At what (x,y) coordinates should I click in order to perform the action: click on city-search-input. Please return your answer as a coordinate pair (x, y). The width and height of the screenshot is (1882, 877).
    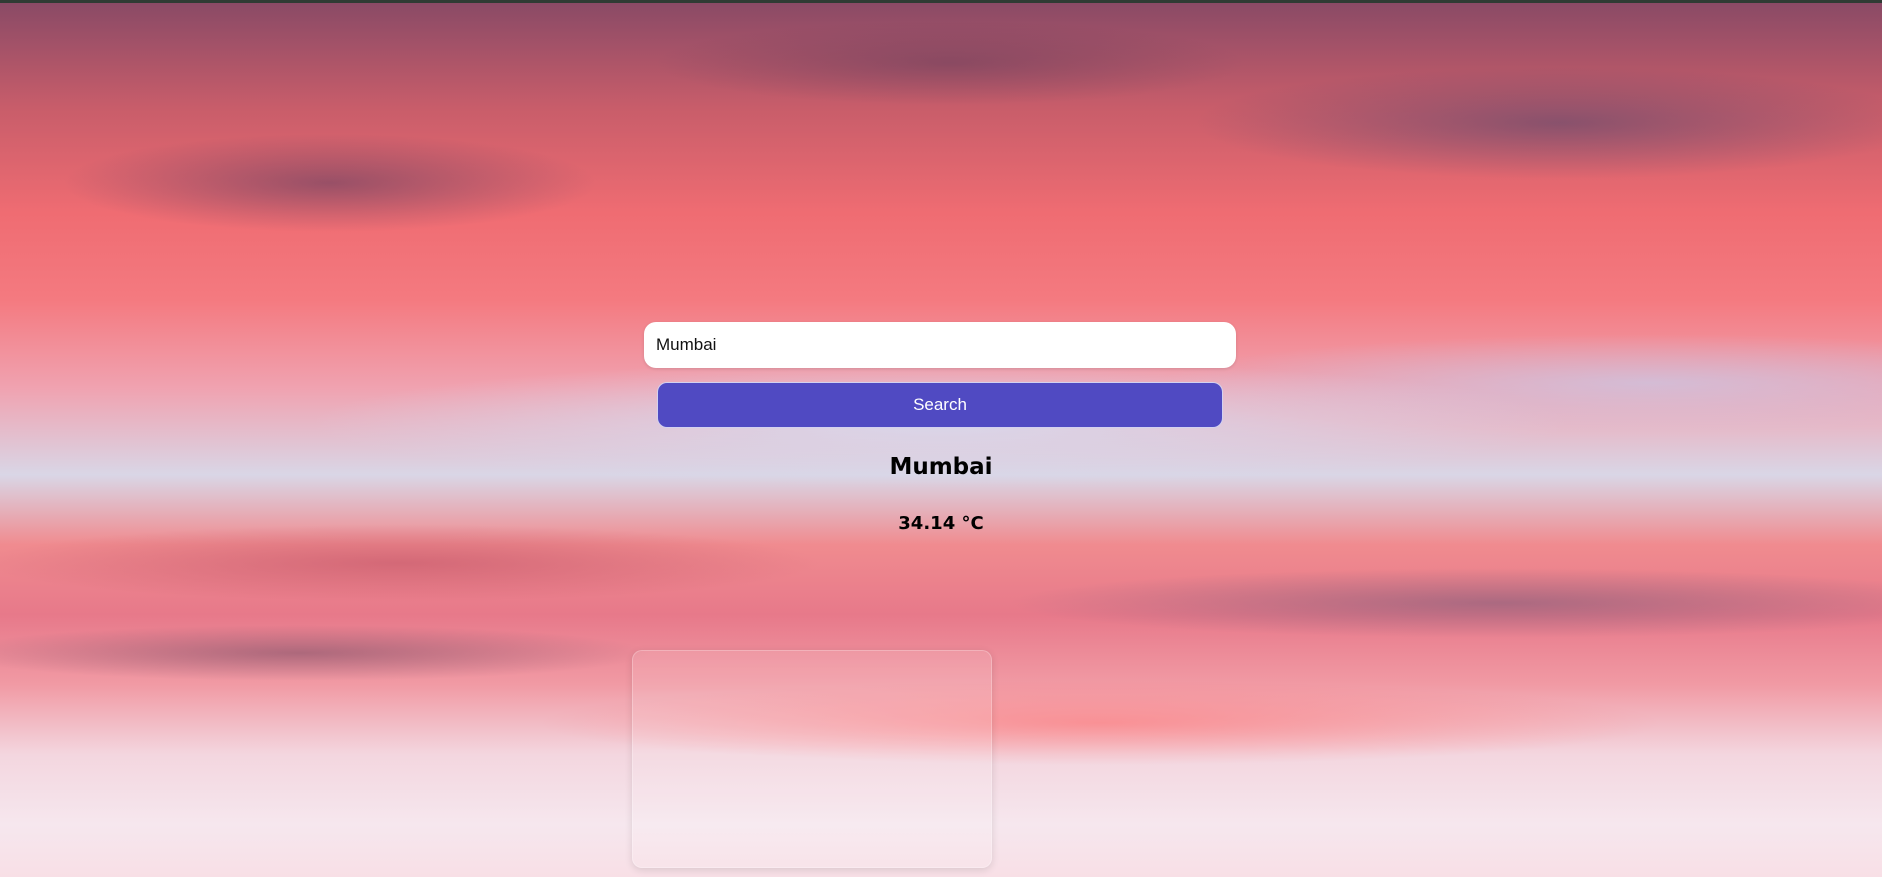
    Looking at the image, I should click on (940, 345).